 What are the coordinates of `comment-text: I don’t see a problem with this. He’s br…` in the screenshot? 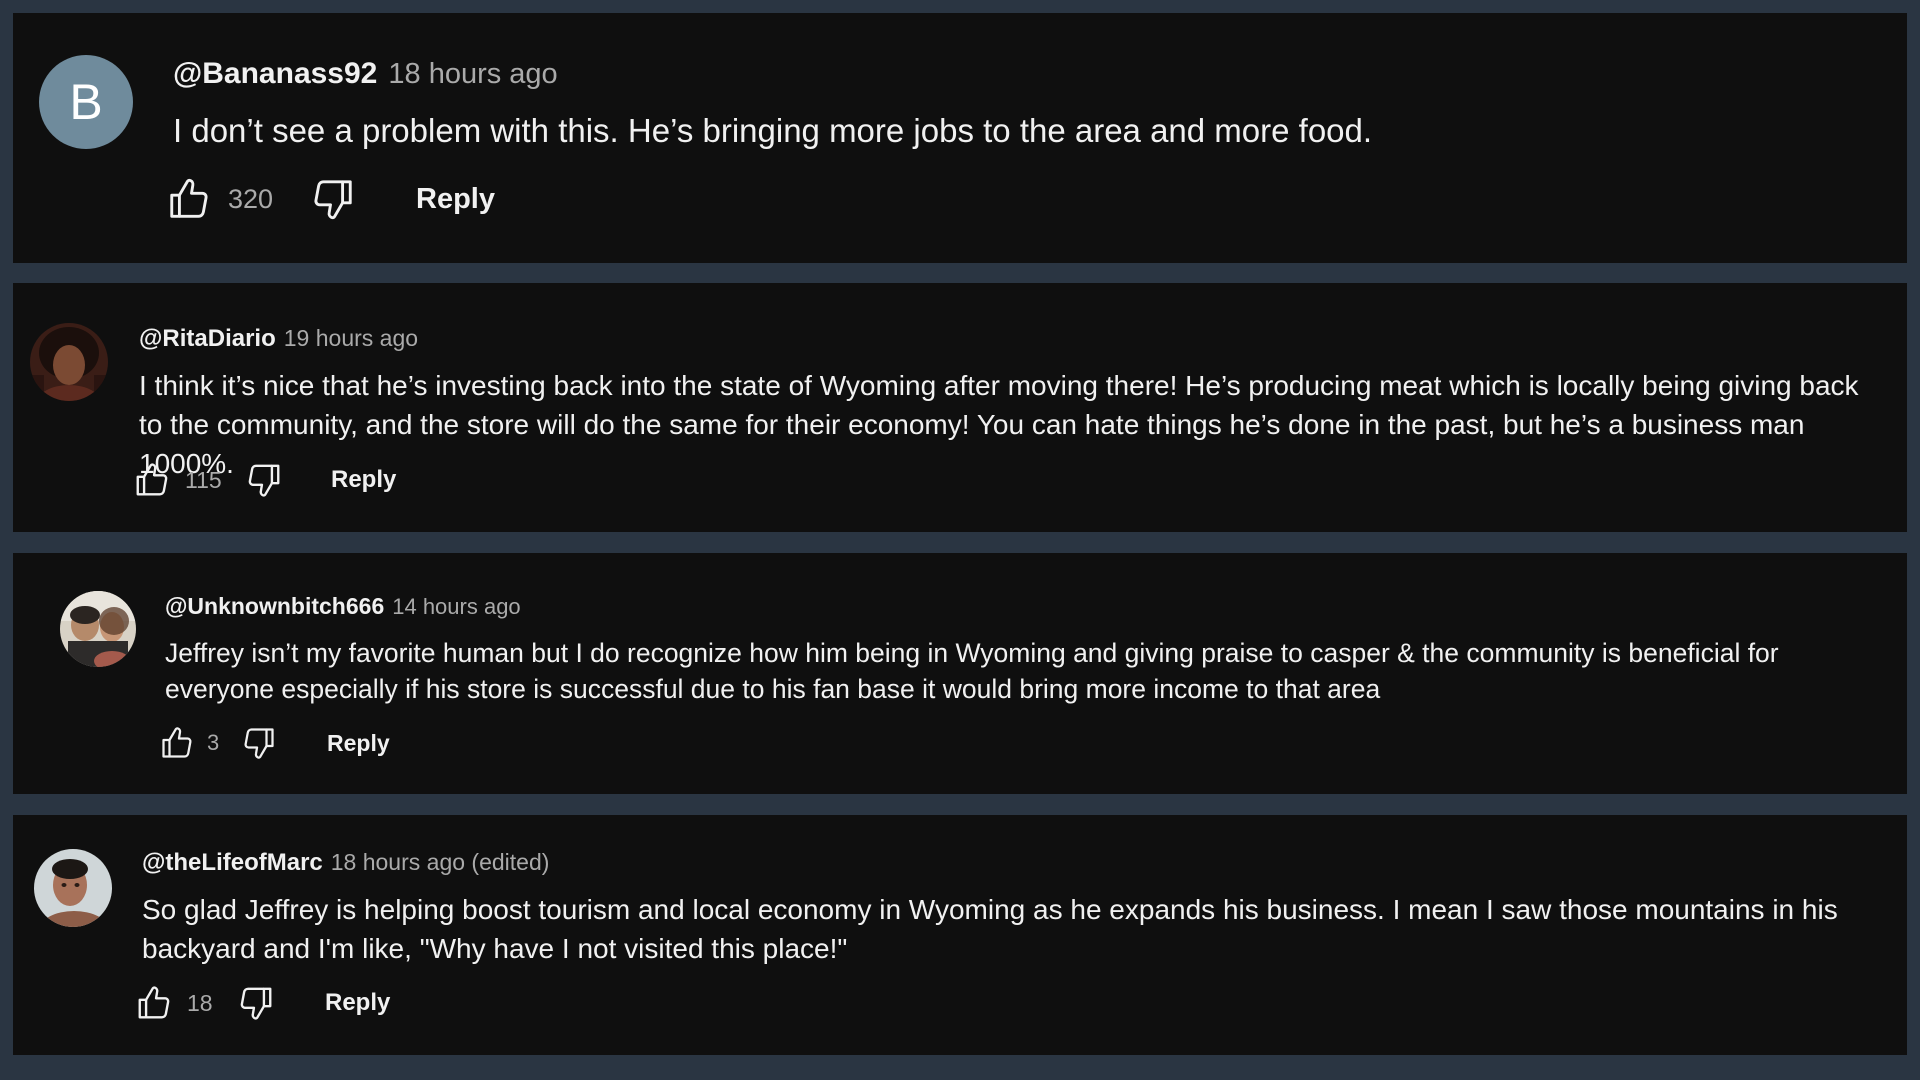 It's located at (773, 130).